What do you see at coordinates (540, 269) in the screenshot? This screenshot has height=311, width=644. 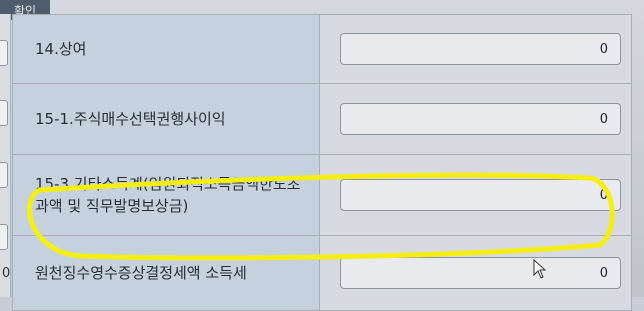 I see `mouse-cursor-icon` at bounding box center [540, 269].